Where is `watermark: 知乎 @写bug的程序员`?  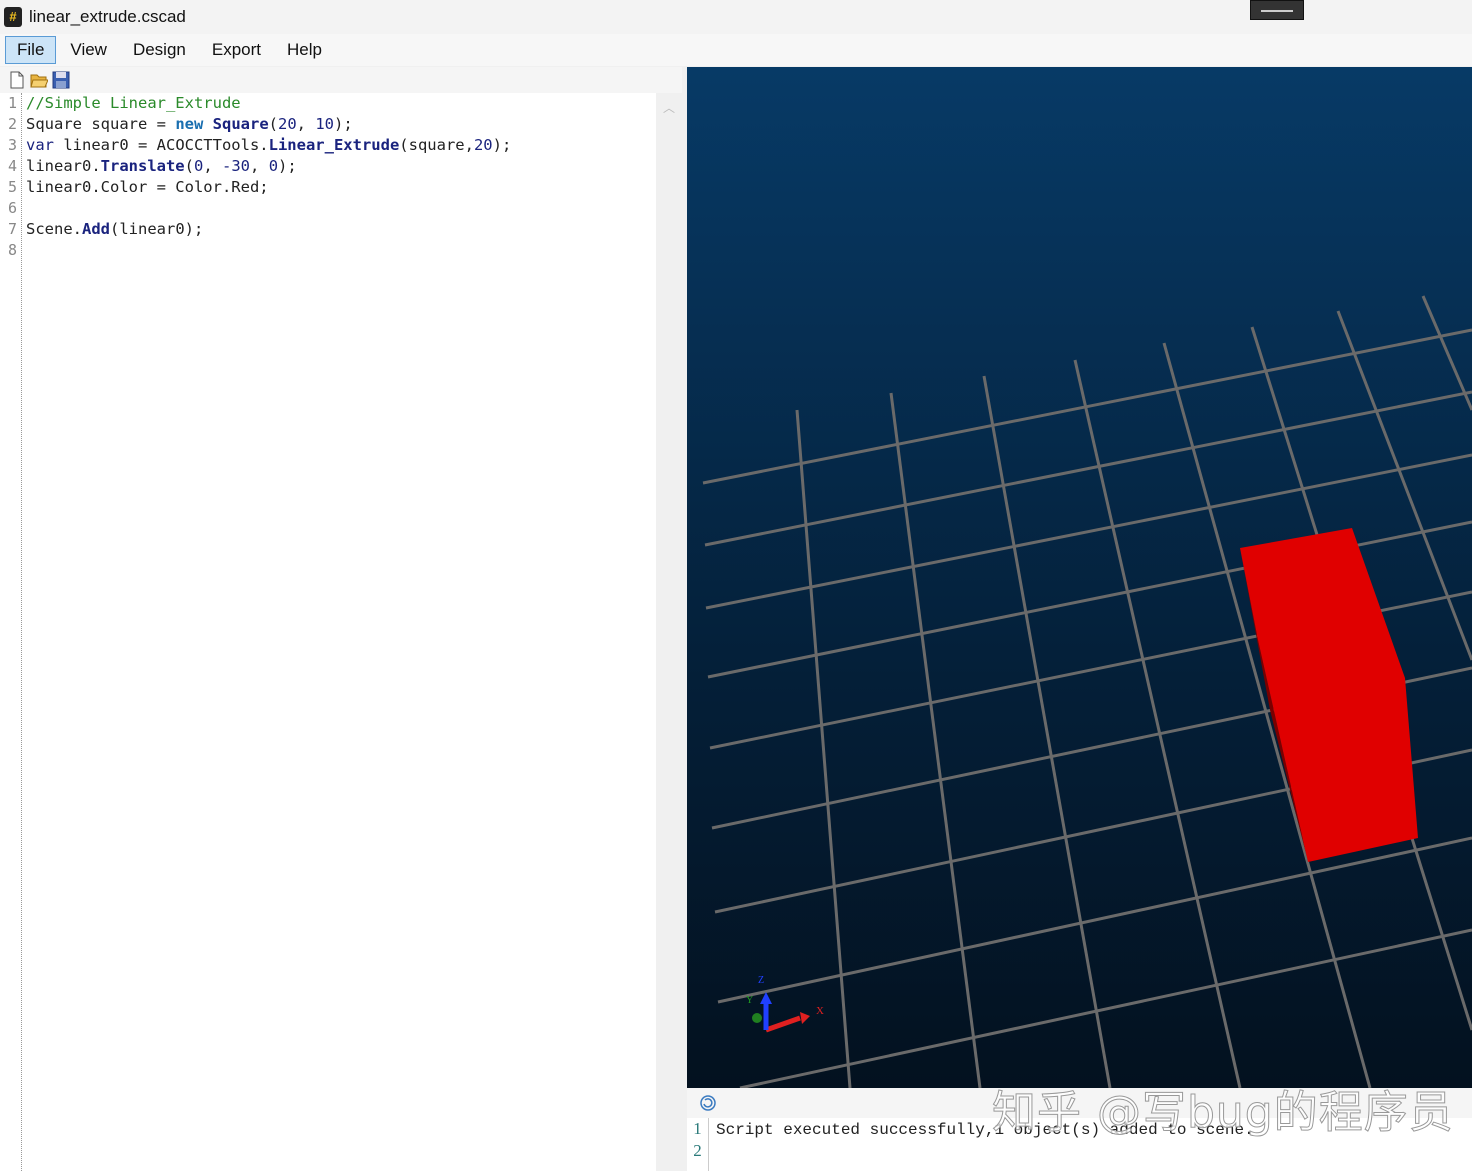
watermark: 知乎 @写bug的程序员 is located at coordinates (1223, 1113).